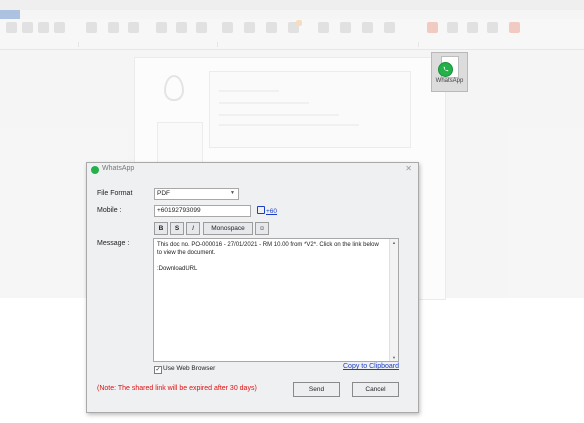 This screenshot has height=423, width=584. What do you see at coordinates (158, 370) in the screenshot?
I see `use-web-browser-checkbox: ✓` at bounding box center [158, 370].